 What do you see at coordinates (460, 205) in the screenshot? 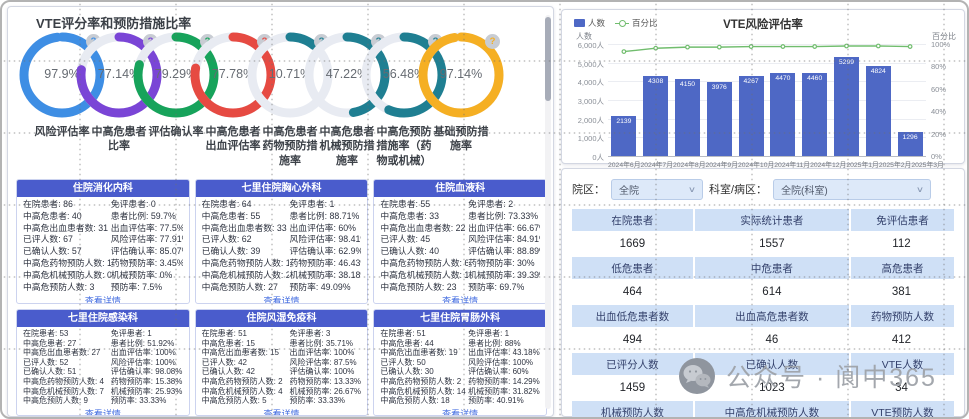
I see `stat-row: 在院患者: 55 免评患者: 2` at bounding box center [460, 205].